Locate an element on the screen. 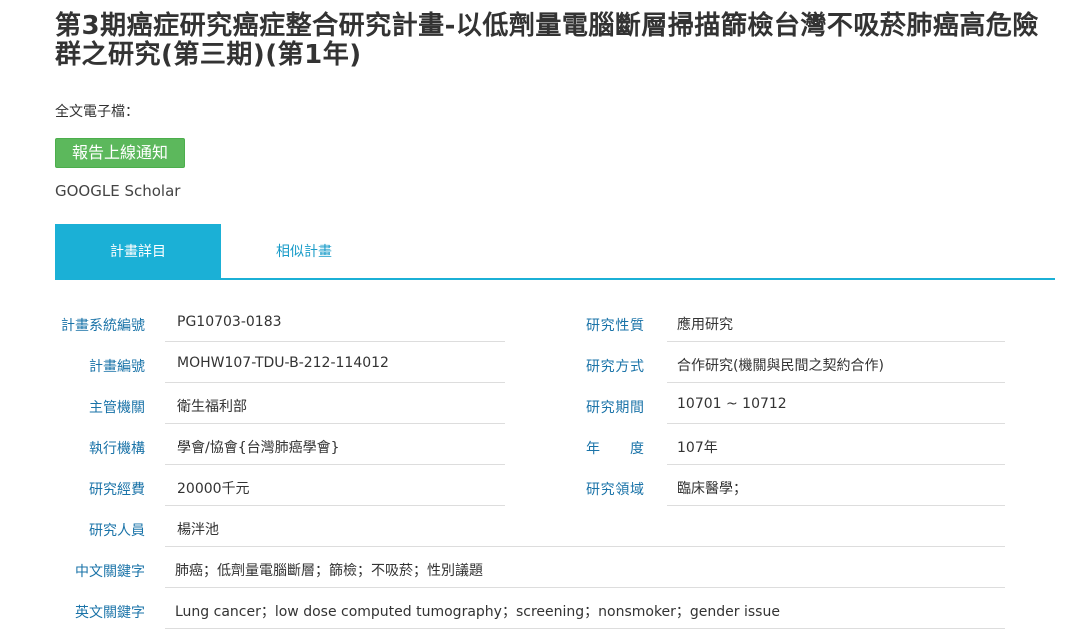 The image size is (1084, 632). detail-row: 研究經費 20000千元 研究領域 臨床醫學； is located at coordinates (555, 488).